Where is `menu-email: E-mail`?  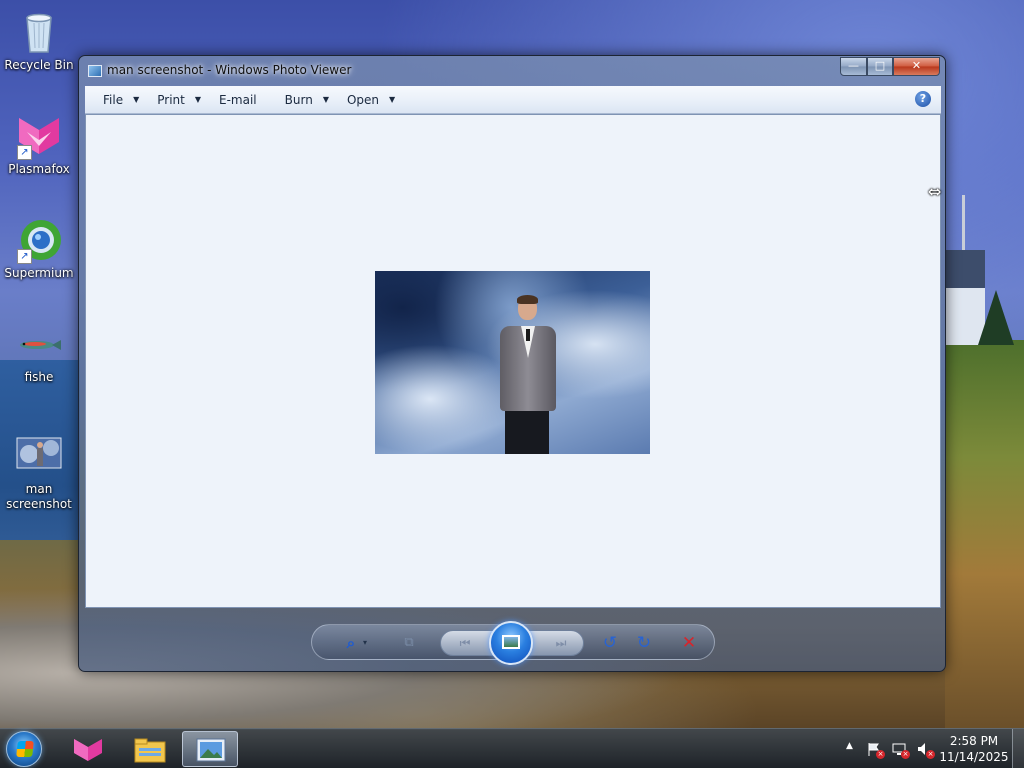
menu-email: E-mail is located at coordinates (238, 100).